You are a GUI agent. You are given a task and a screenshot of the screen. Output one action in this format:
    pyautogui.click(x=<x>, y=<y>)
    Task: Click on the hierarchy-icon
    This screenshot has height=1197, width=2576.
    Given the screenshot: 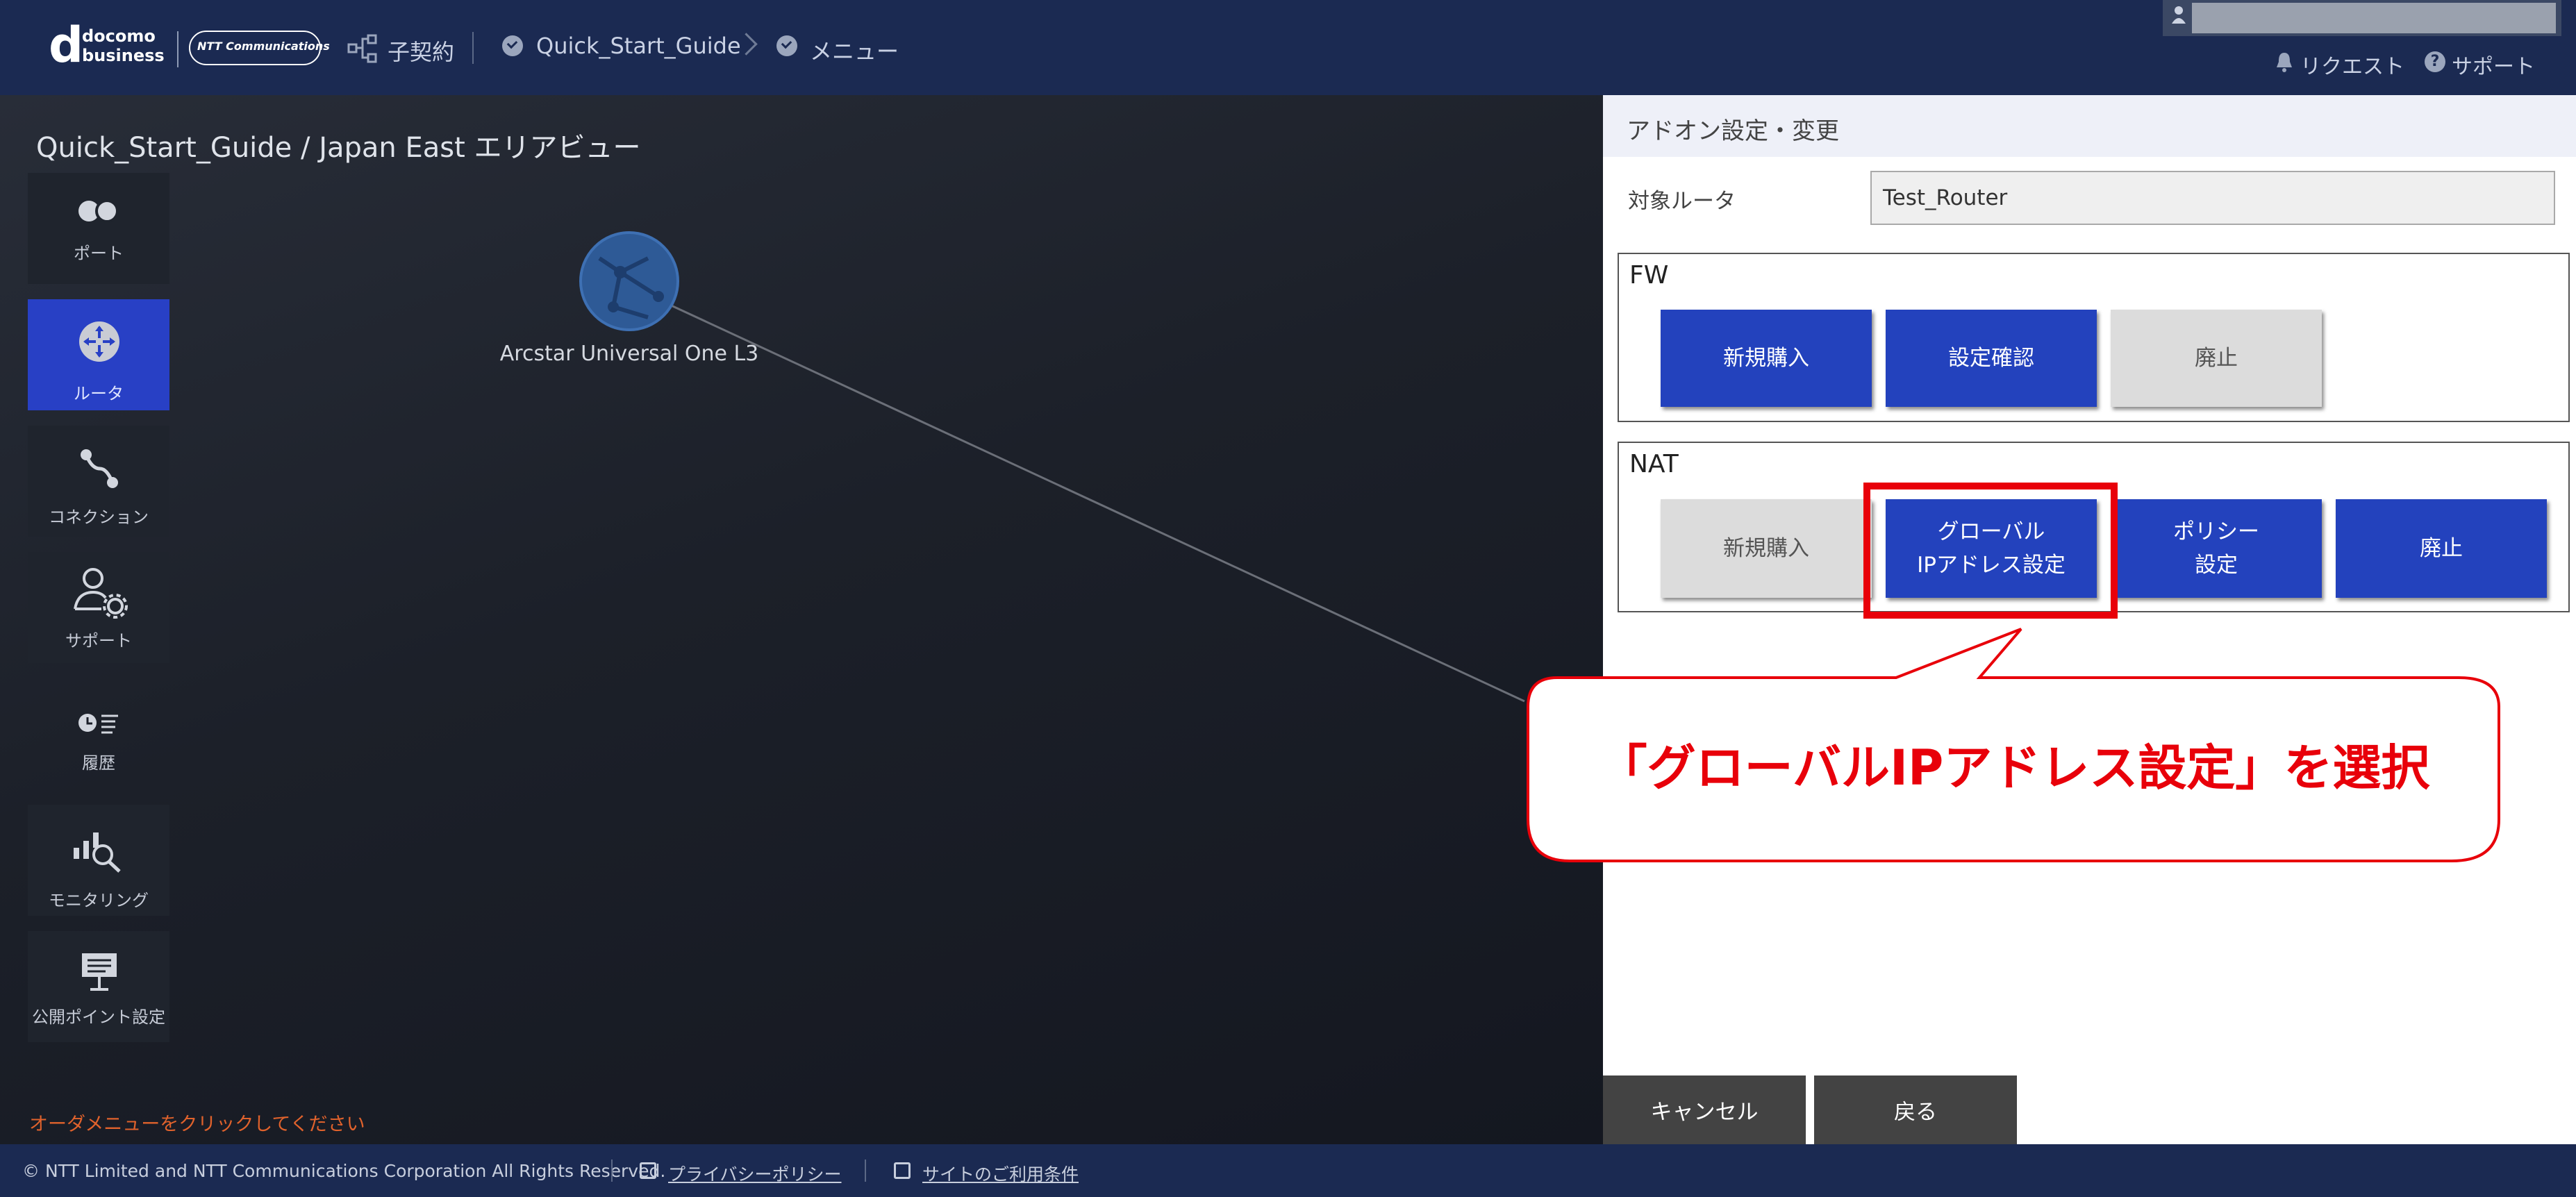 What is the action you would take?
    pyautogui.click(x=364, y=48)
    